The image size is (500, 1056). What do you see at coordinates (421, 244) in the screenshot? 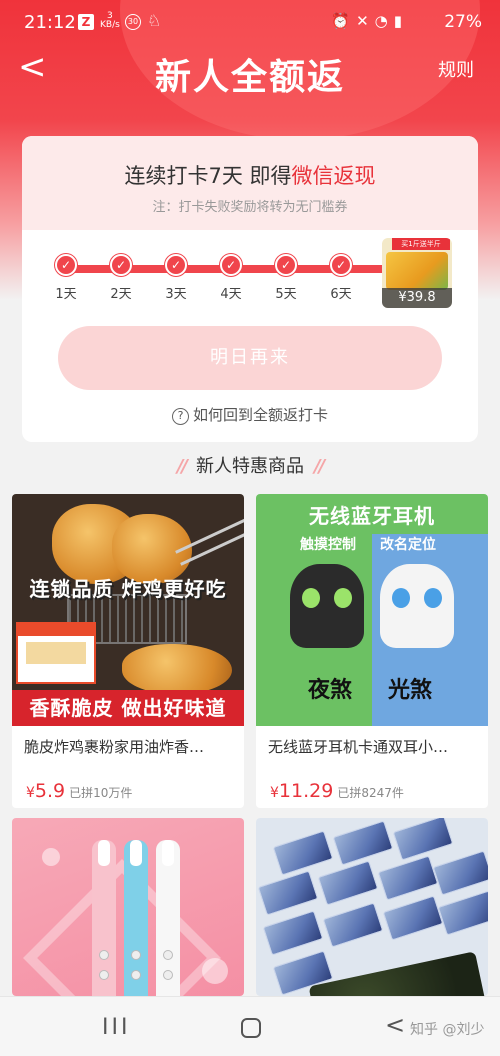
I see `prize-tag: 买1斤送半斤` at bounding box center [421, 244].